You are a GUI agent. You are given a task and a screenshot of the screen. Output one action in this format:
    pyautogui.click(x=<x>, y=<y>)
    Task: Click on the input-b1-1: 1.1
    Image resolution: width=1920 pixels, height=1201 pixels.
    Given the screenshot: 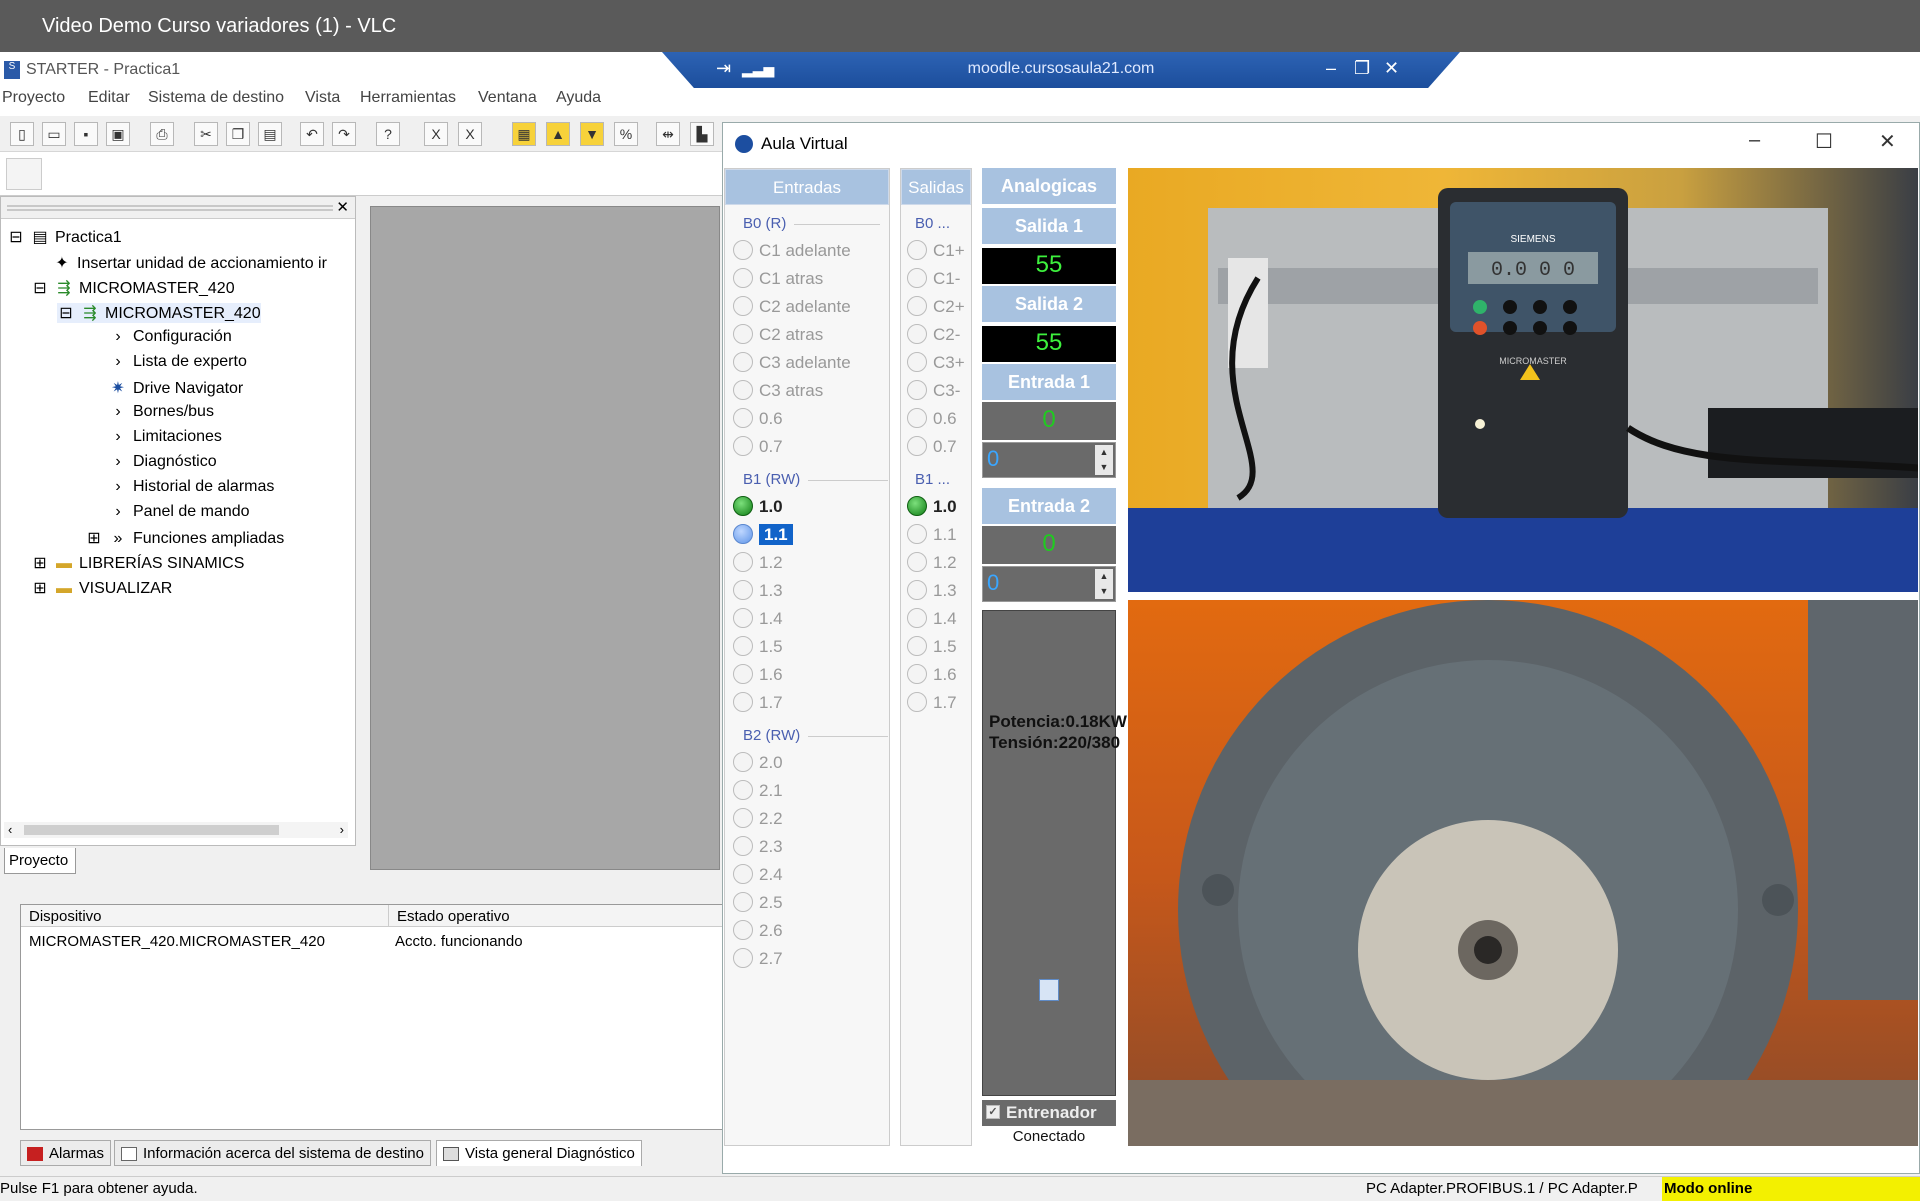 What is the action you would take?
    pyautogui.click(x=763, y=534)
    